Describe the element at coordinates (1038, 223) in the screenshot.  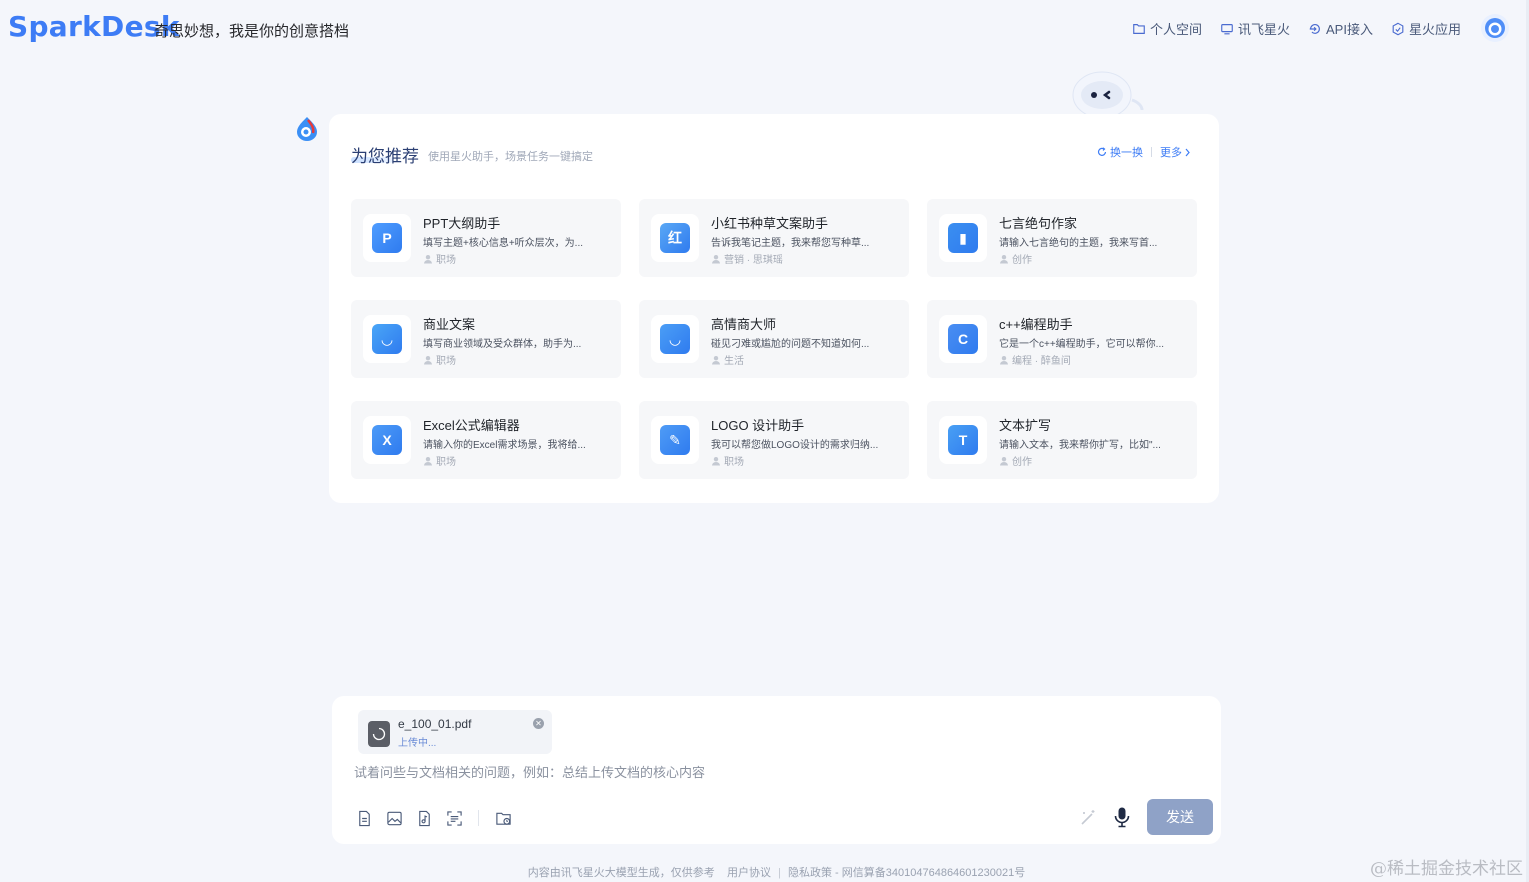
I see `agent-name: 七言绝句作家` at that location.